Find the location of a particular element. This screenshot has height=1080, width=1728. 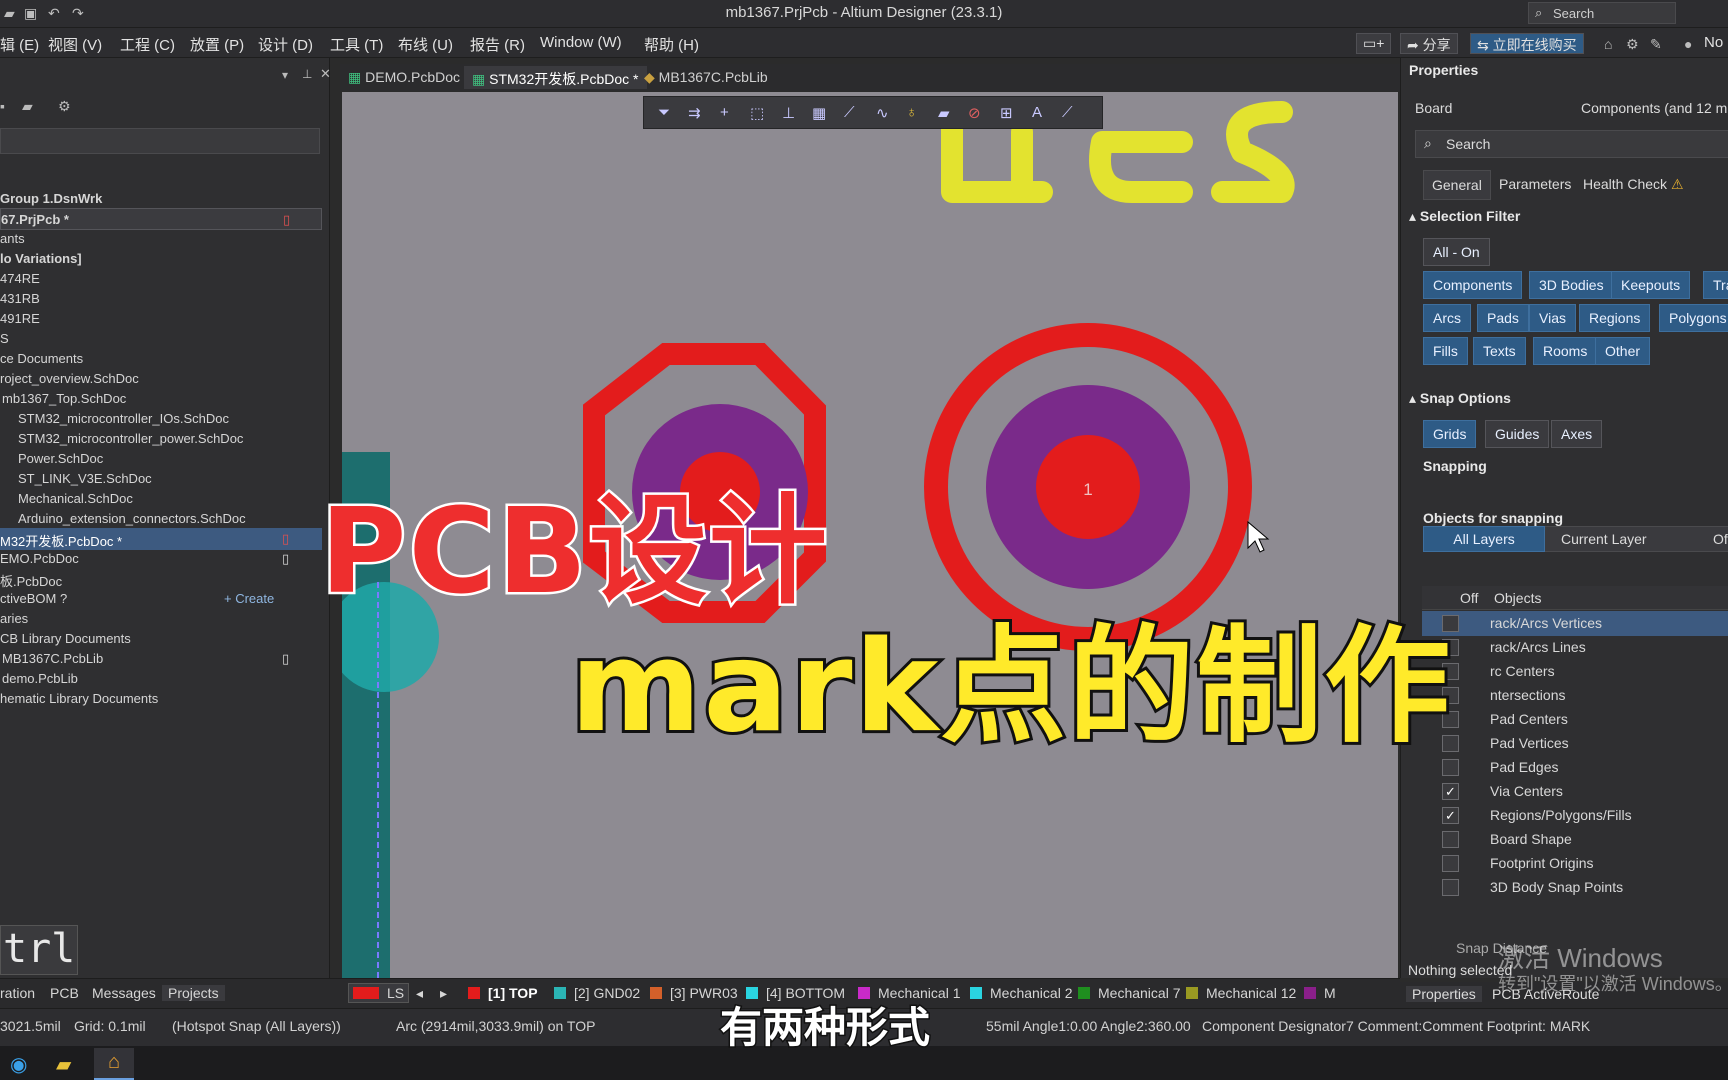

home-icon: ⌂ is located at coordinates (1608, 44).